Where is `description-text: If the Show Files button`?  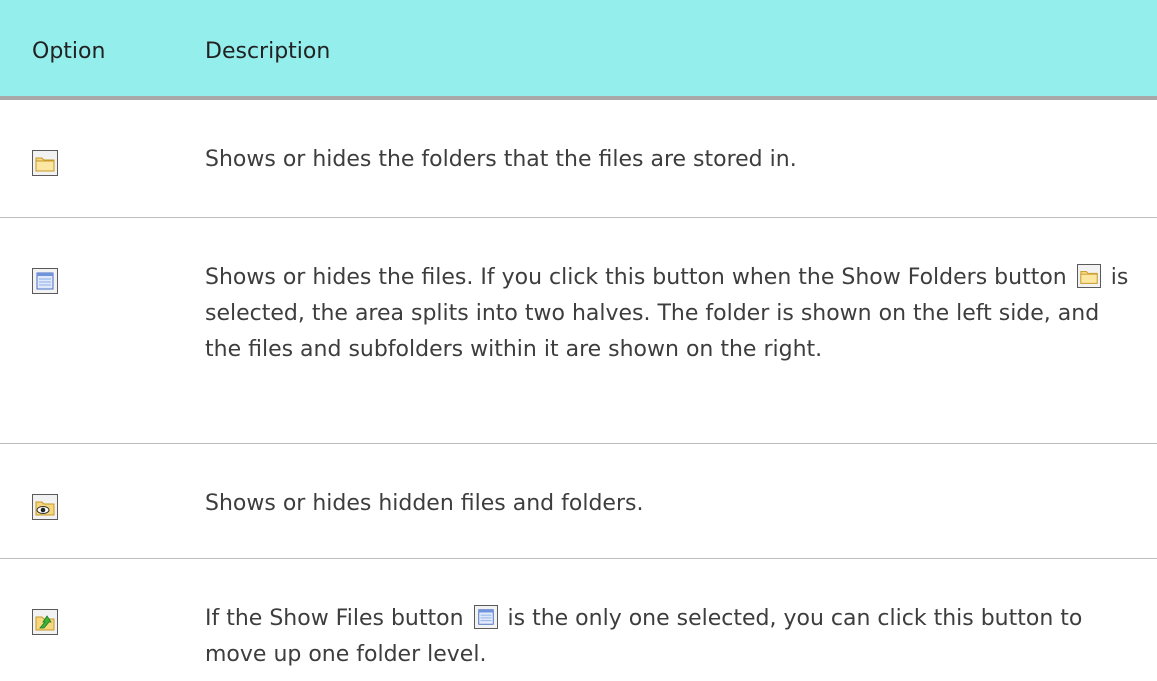 description-text: If the Show Files button is located at coordinates (338, 618).